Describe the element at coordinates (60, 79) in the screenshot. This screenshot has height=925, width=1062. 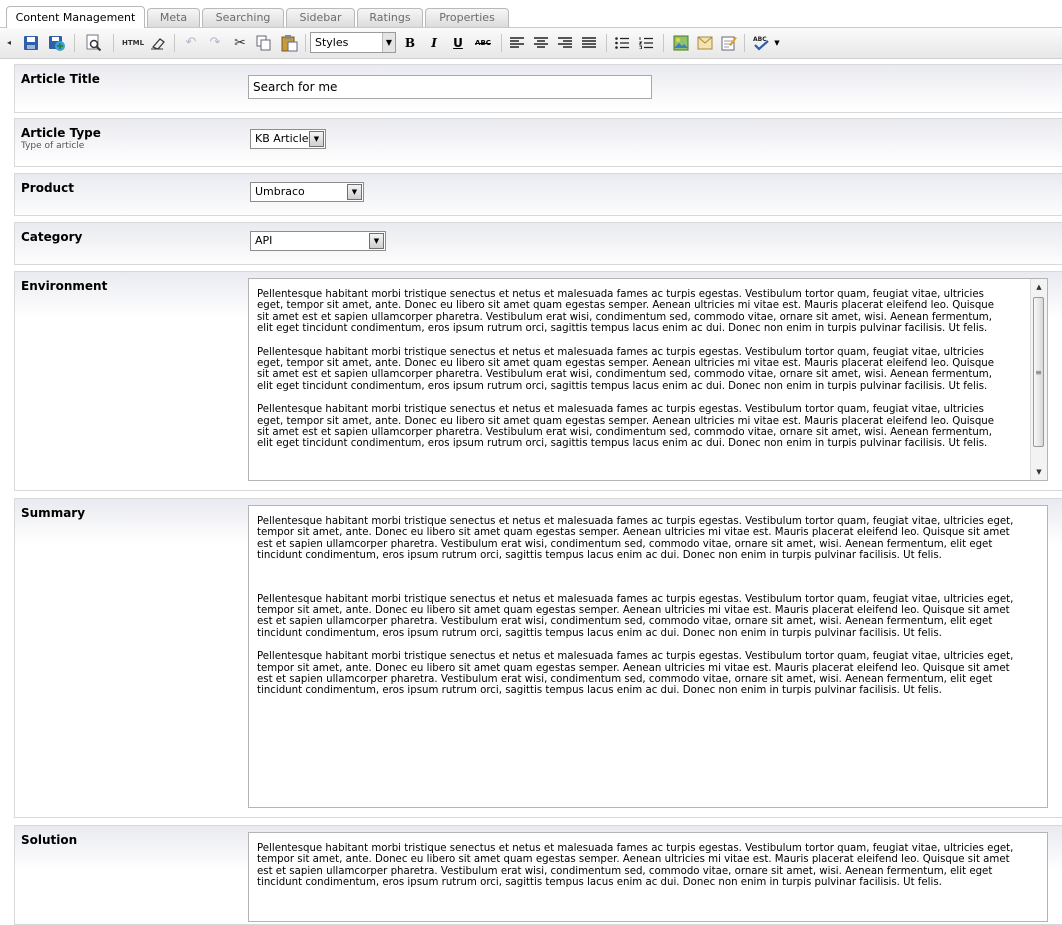
I see `article-title-label: Article Title` at that location.